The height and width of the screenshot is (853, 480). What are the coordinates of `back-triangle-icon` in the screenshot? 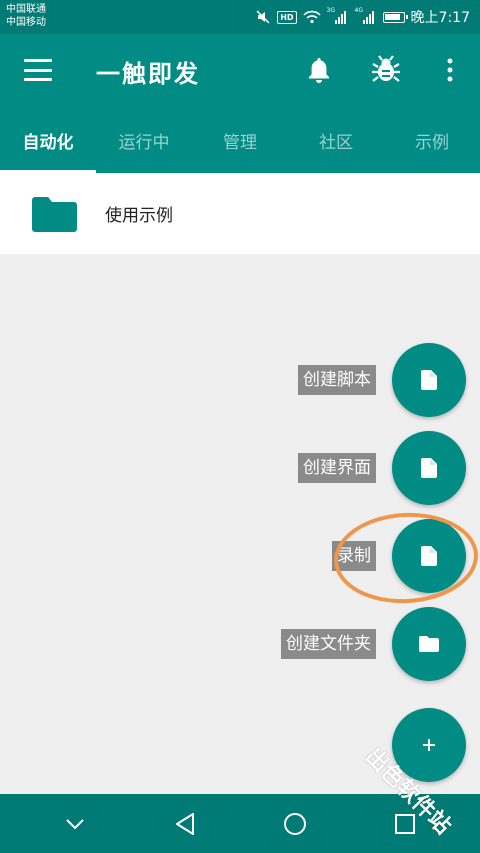 It's located at (185, 824).